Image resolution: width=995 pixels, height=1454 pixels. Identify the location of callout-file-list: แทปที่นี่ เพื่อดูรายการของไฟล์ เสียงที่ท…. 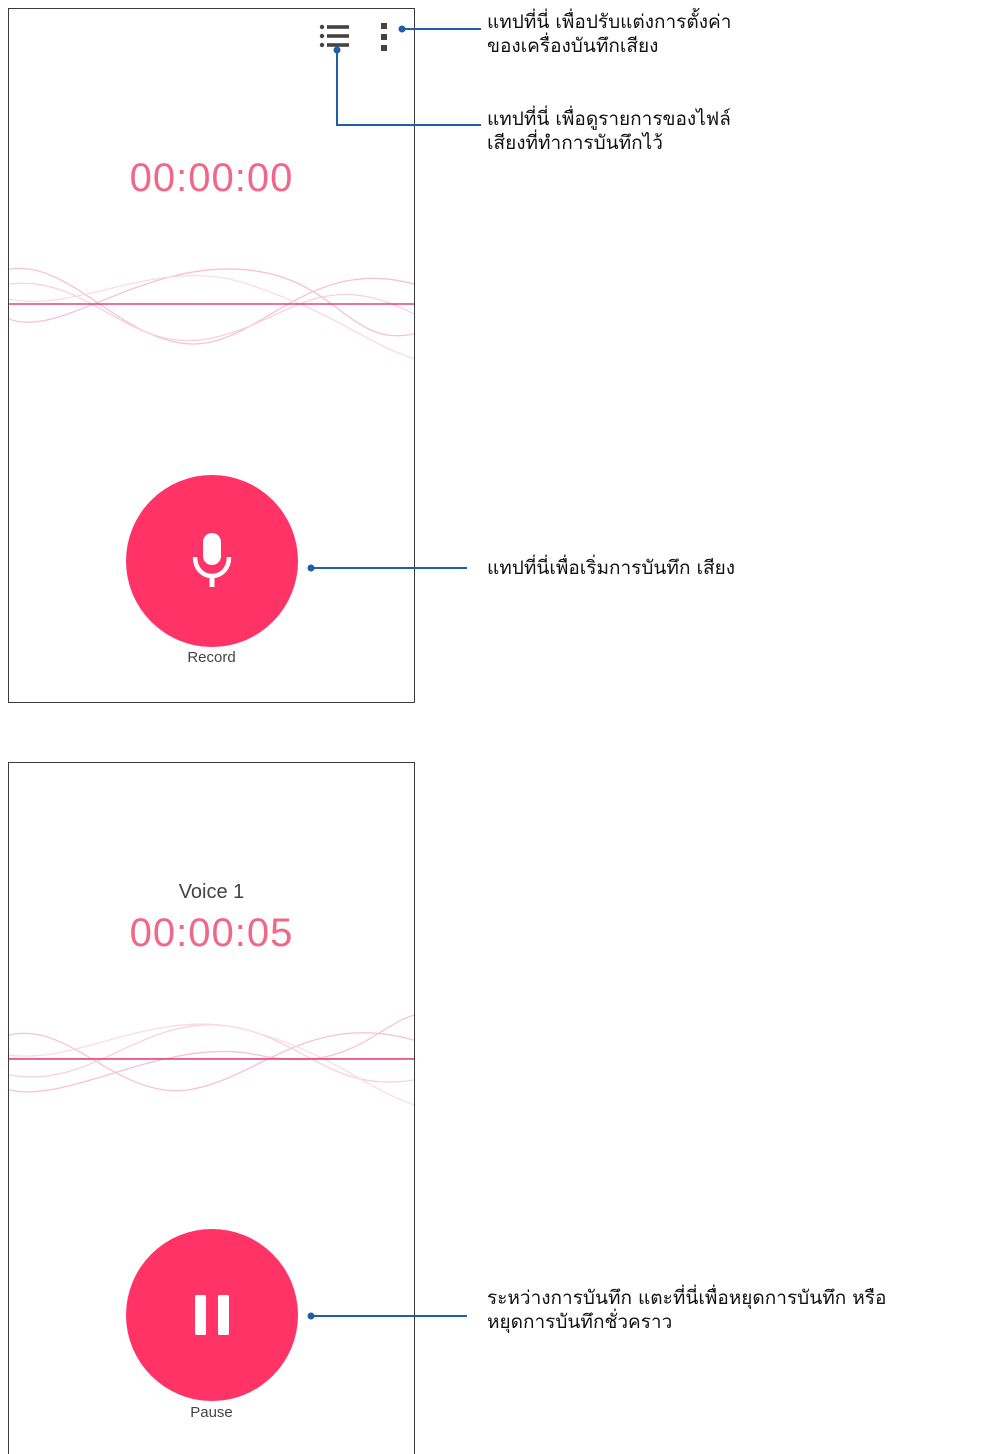
(609, 131).